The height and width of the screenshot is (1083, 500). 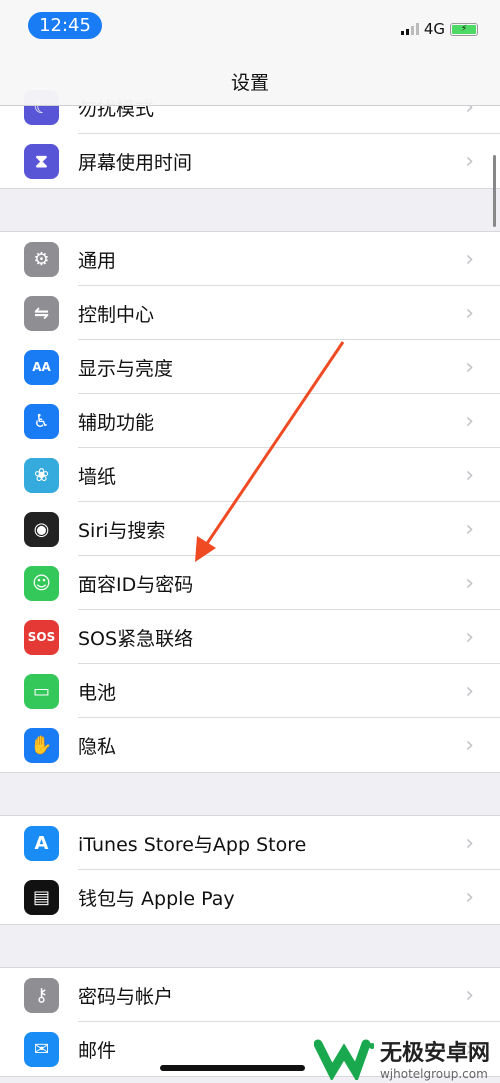 I want to click on status-time: 12:45, so click(x=65, y=25).